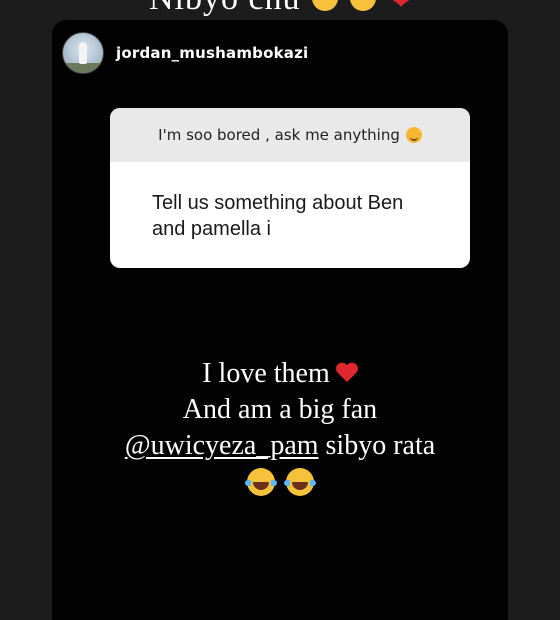 The image size is (560, 620). Describe the element at coordinates (222, 445) in the screenshot. I see `mention-link: @uwicyeza_pam` at that location.